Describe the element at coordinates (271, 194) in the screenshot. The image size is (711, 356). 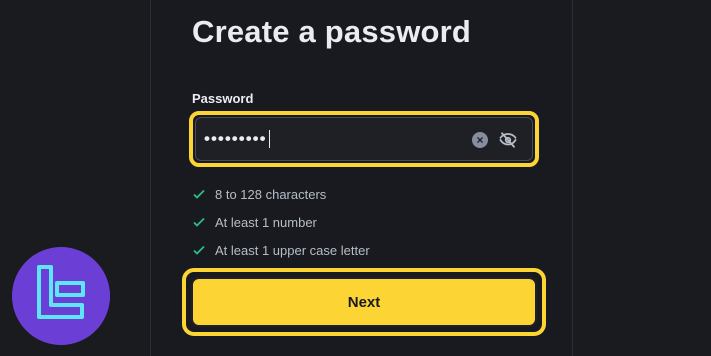
I see `rule-text: 8 to 128 characters` at that location.